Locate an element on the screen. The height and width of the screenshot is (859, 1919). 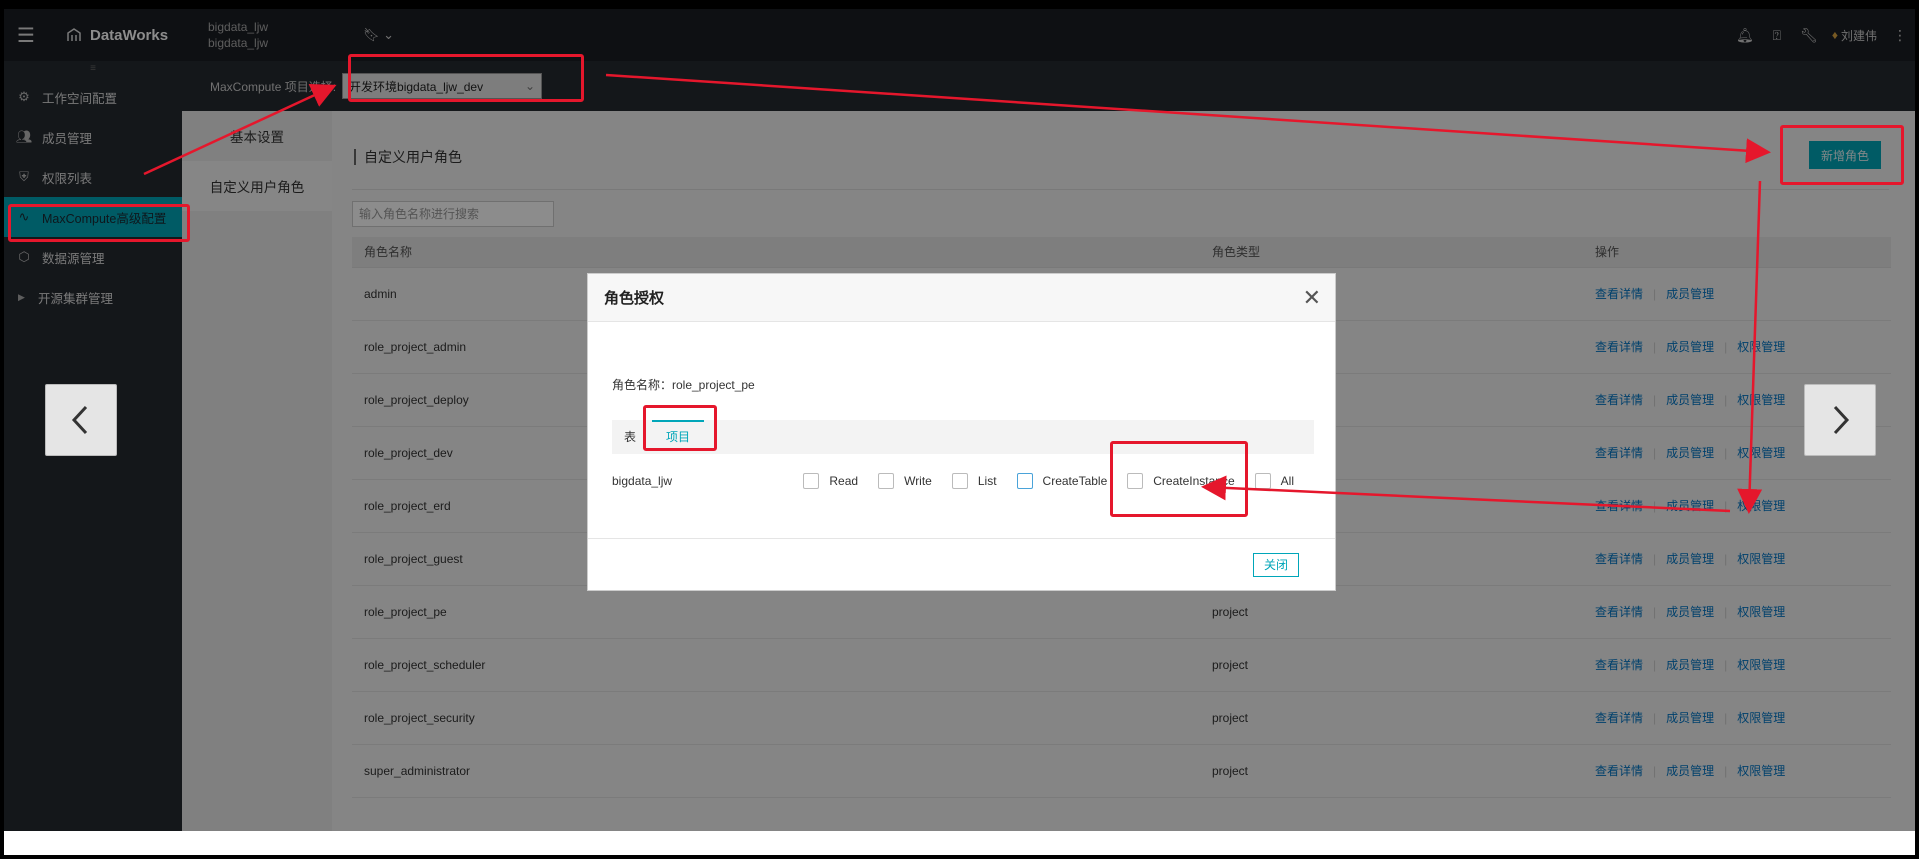
permission-project-name: bigdata_ljw is located at coordinates (642, 481).